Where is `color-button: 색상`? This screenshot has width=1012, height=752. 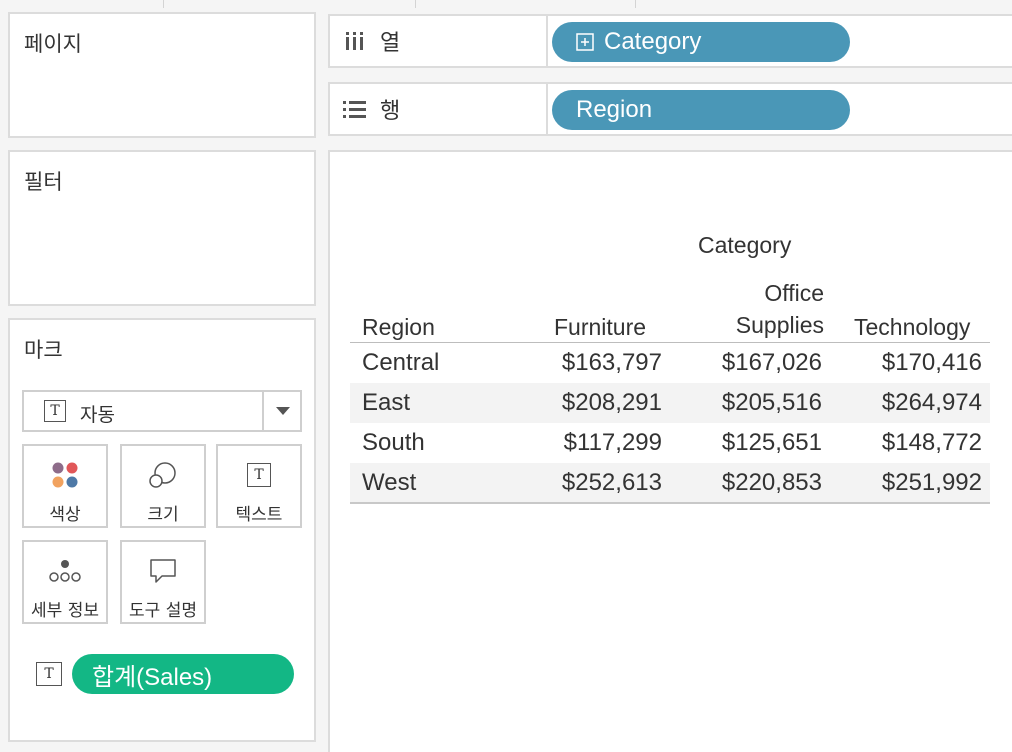
color-button: 색상 is located at coordinates (65, 486).